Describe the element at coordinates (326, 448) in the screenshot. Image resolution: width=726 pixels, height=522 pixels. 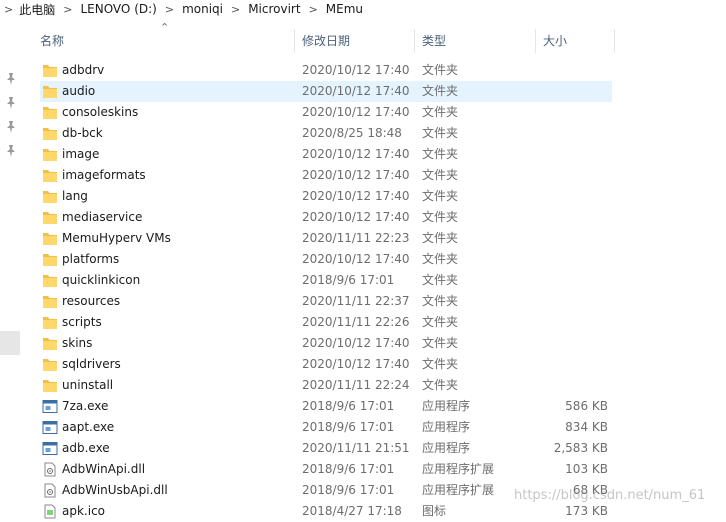
I see `file-row: adb.exe 2020/11/11 21:51 应用程序 2,583 KB` at that location.